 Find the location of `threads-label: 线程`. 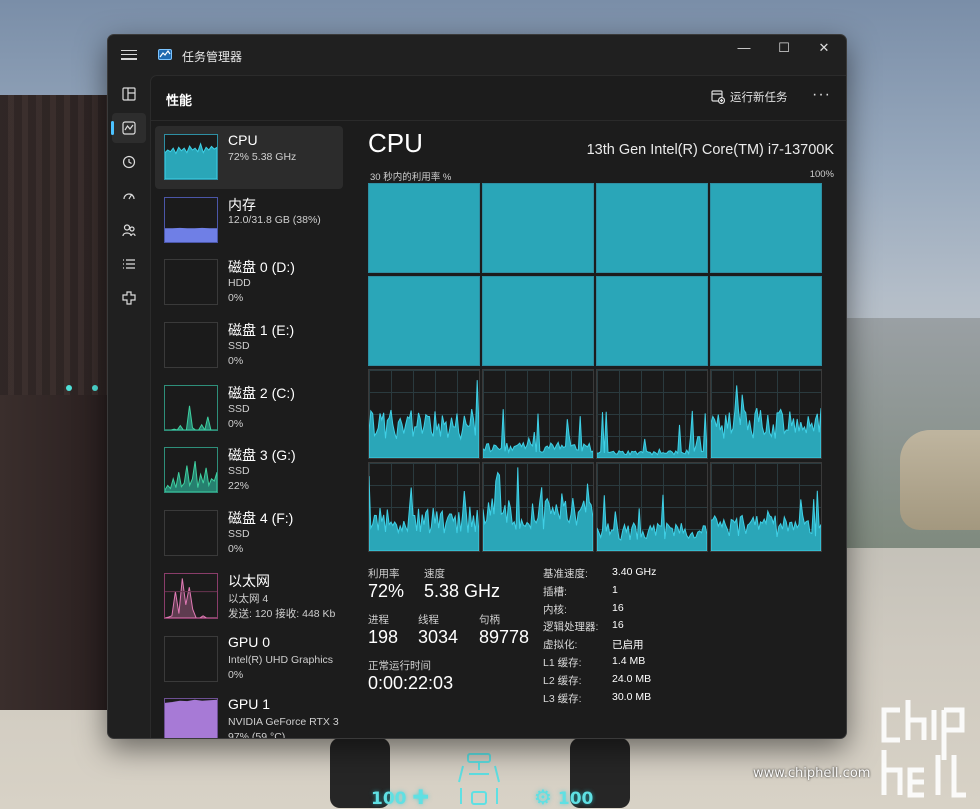

threads-label: 线程 is located at coordinates (428, 620).